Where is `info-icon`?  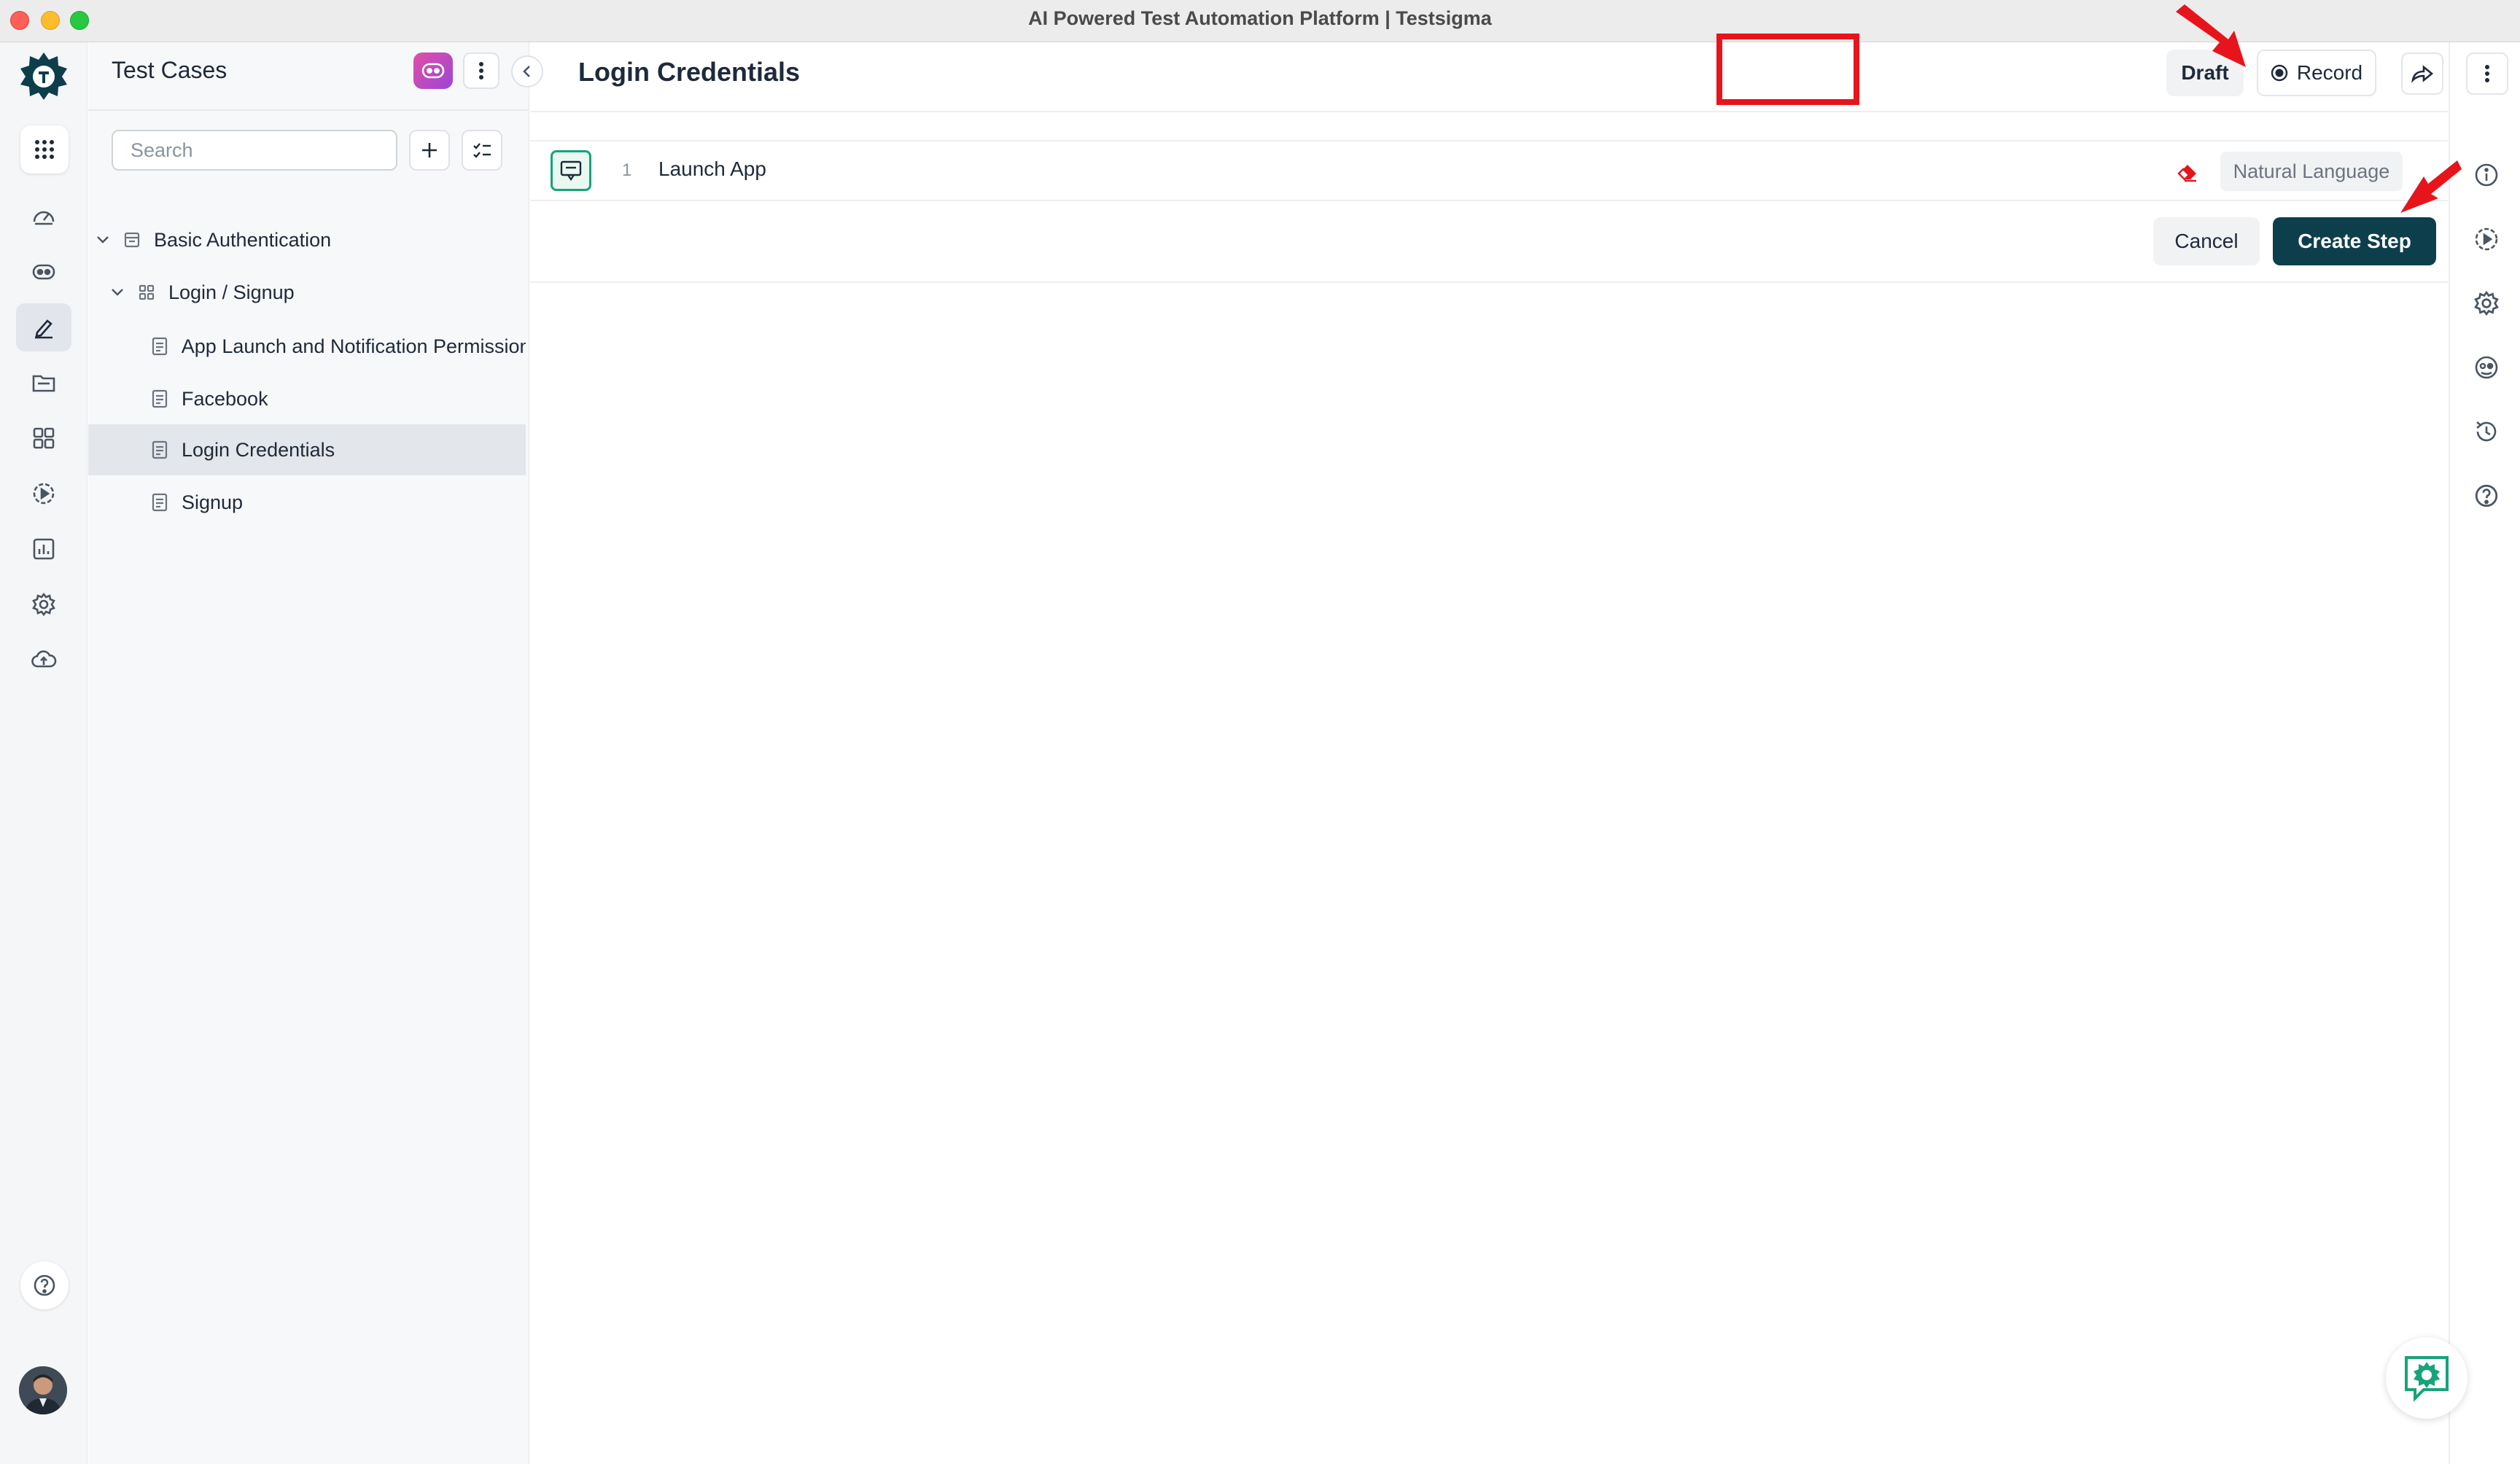
info-icon is located at coordinates (2486, 175).